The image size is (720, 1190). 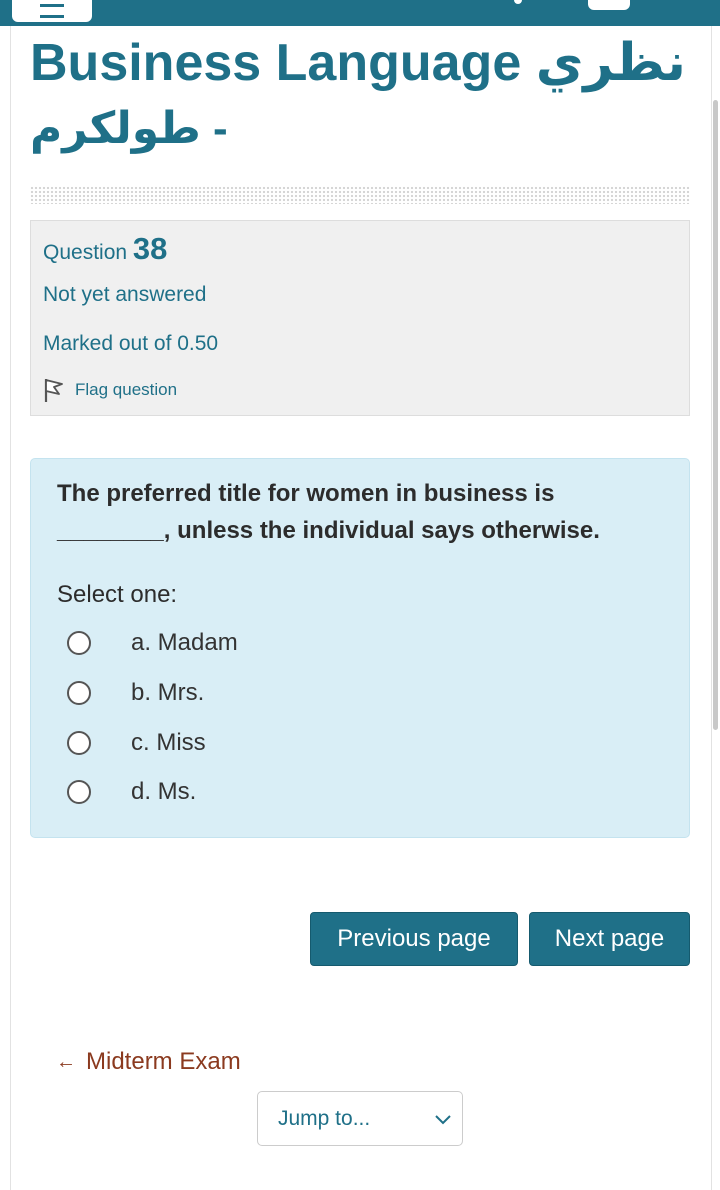 I want to click on hamburger-menu-button, so click(x=52, y=11).